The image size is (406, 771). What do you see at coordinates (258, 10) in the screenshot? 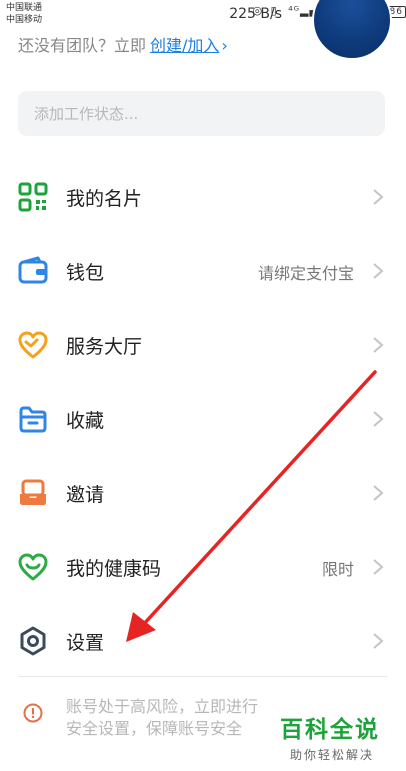
I see `hotspot-icon: ◎` at bounding box center [258, 10].